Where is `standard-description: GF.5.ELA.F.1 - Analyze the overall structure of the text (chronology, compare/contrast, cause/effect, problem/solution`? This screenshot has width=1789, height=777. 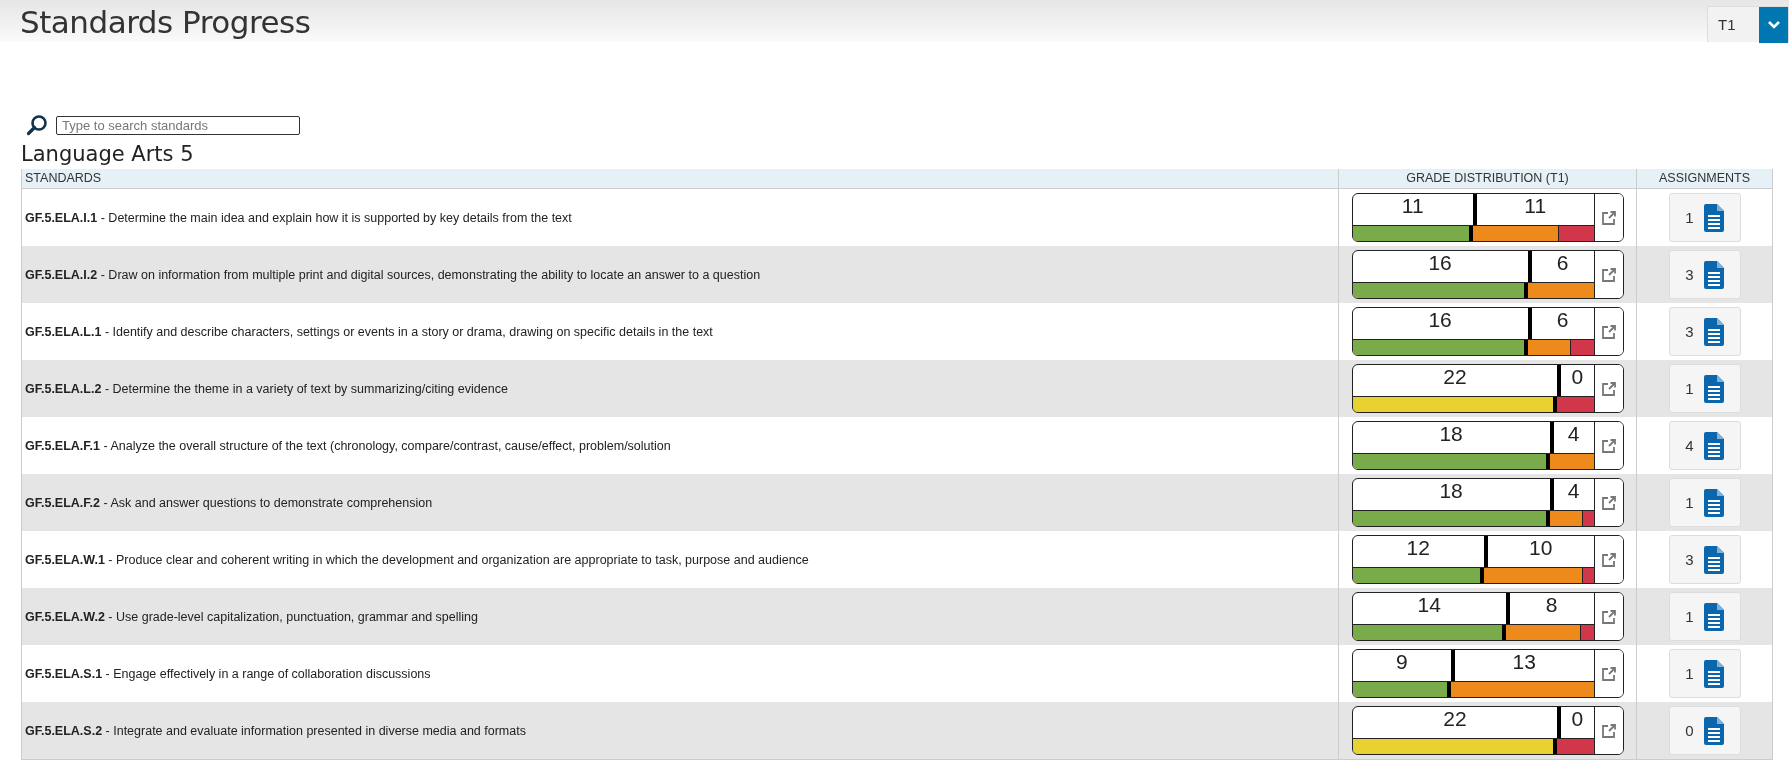 standard-description: GF.5.ELA.F.1 - Analyze the overall structure of the text (chronology, compare/contrast, cause/effect, problem/solution is located at coordinates (347, 445).